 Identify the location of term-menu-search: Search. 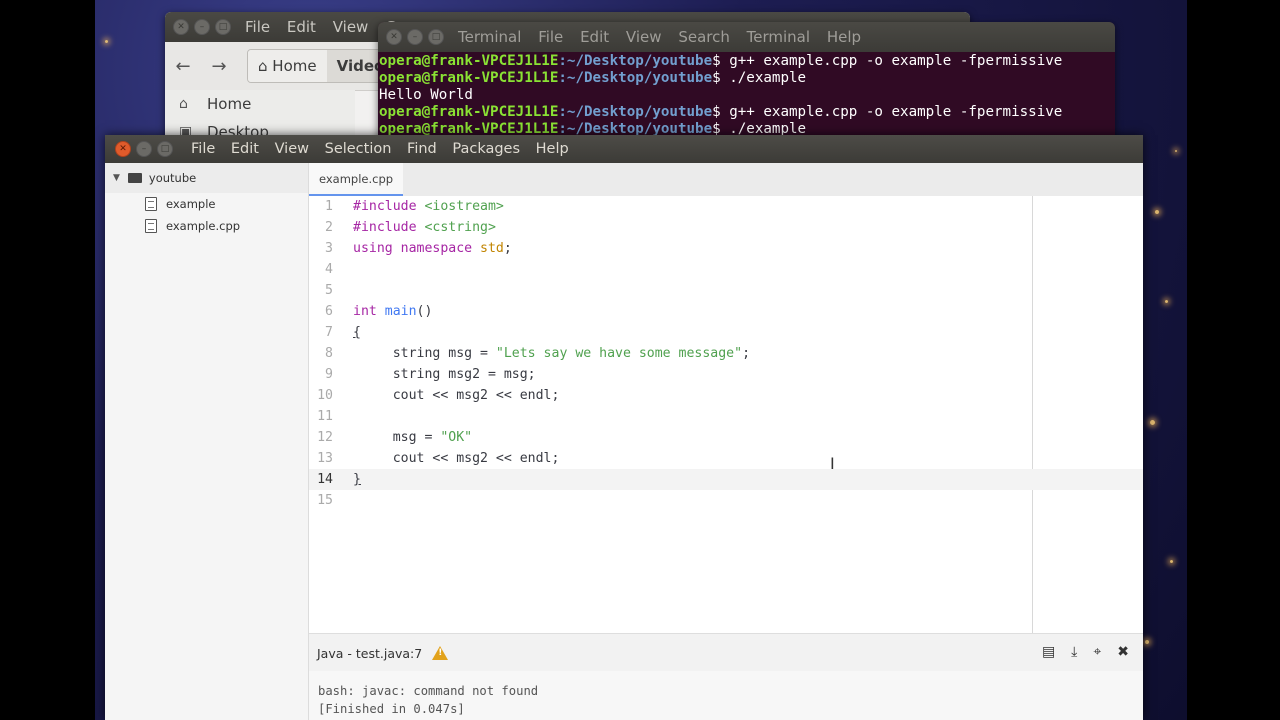
(704, 37).